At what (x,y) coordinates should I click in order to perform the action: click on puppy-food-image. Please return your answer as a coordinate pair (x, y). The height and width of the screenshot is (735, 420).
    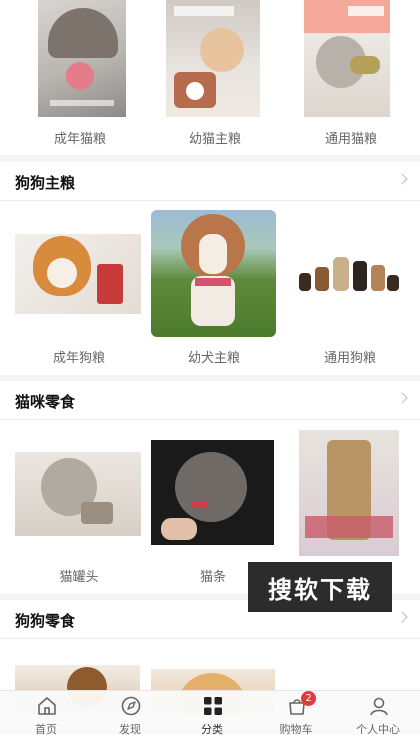
    Looking at the image, I should click on (213, 273).